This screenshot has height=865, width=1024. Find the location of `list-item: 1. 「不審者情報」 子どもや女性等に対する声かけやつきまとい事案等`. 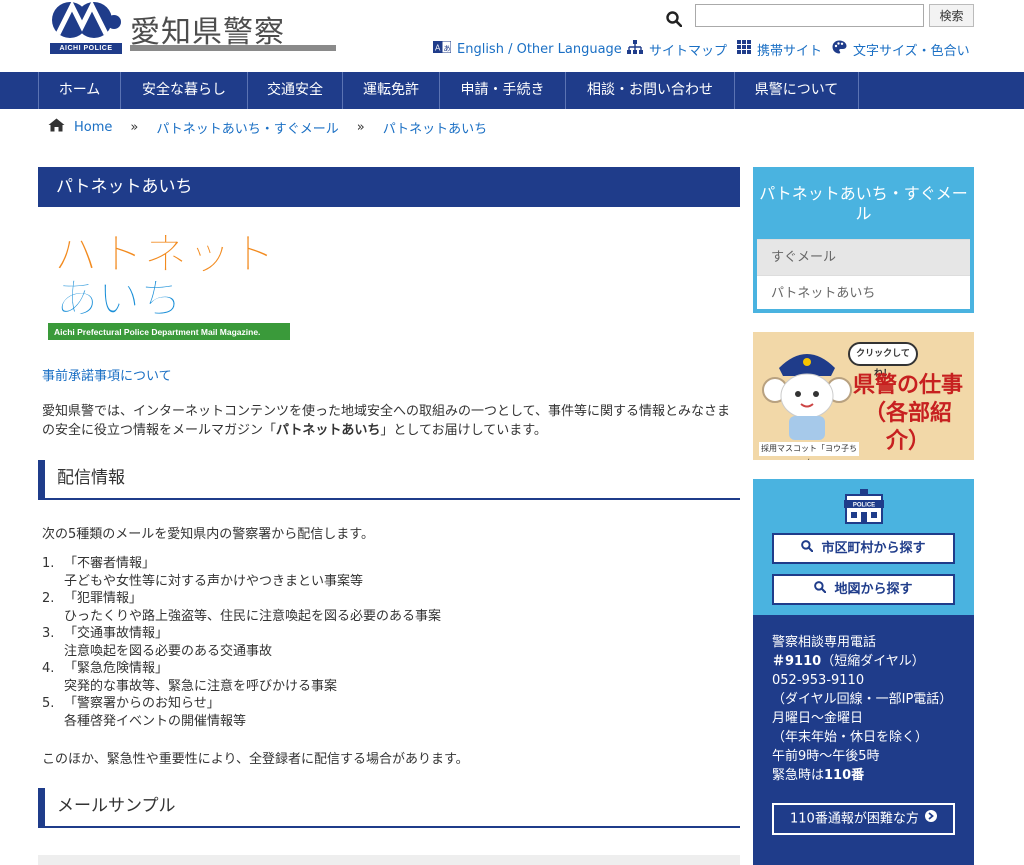

list-item: 1. 「不審者情報」 子どもや女性等に対する声かけやつきまとい事案等 is located at coordinates (241, 572).